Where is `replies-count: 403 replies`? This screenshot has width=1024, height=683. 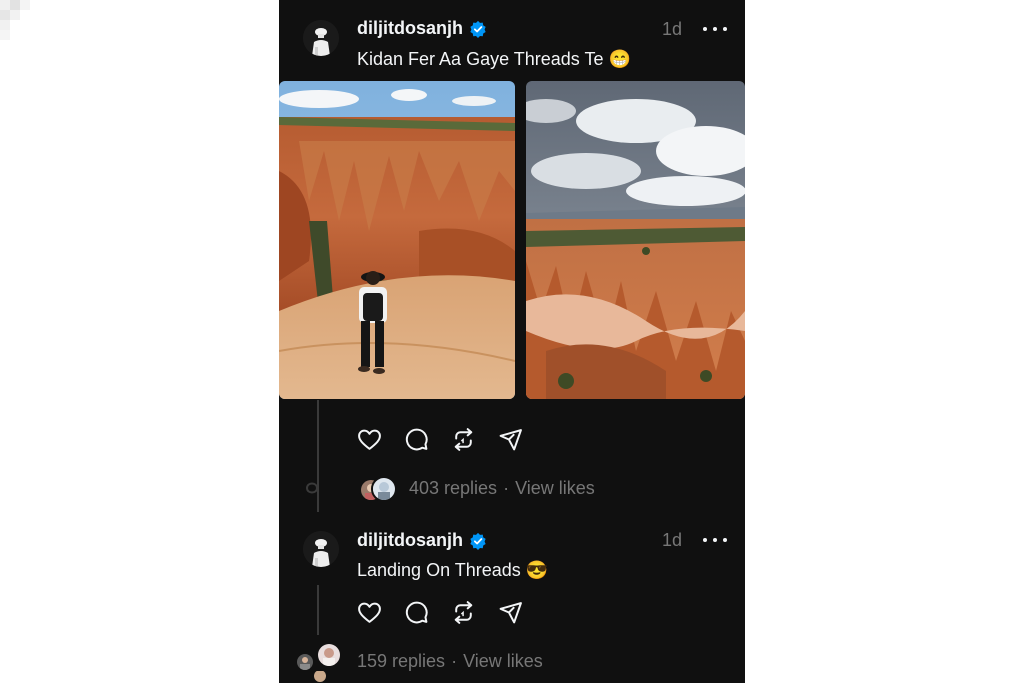 replies-count: 403 replies is located at coordinates (453, 488).